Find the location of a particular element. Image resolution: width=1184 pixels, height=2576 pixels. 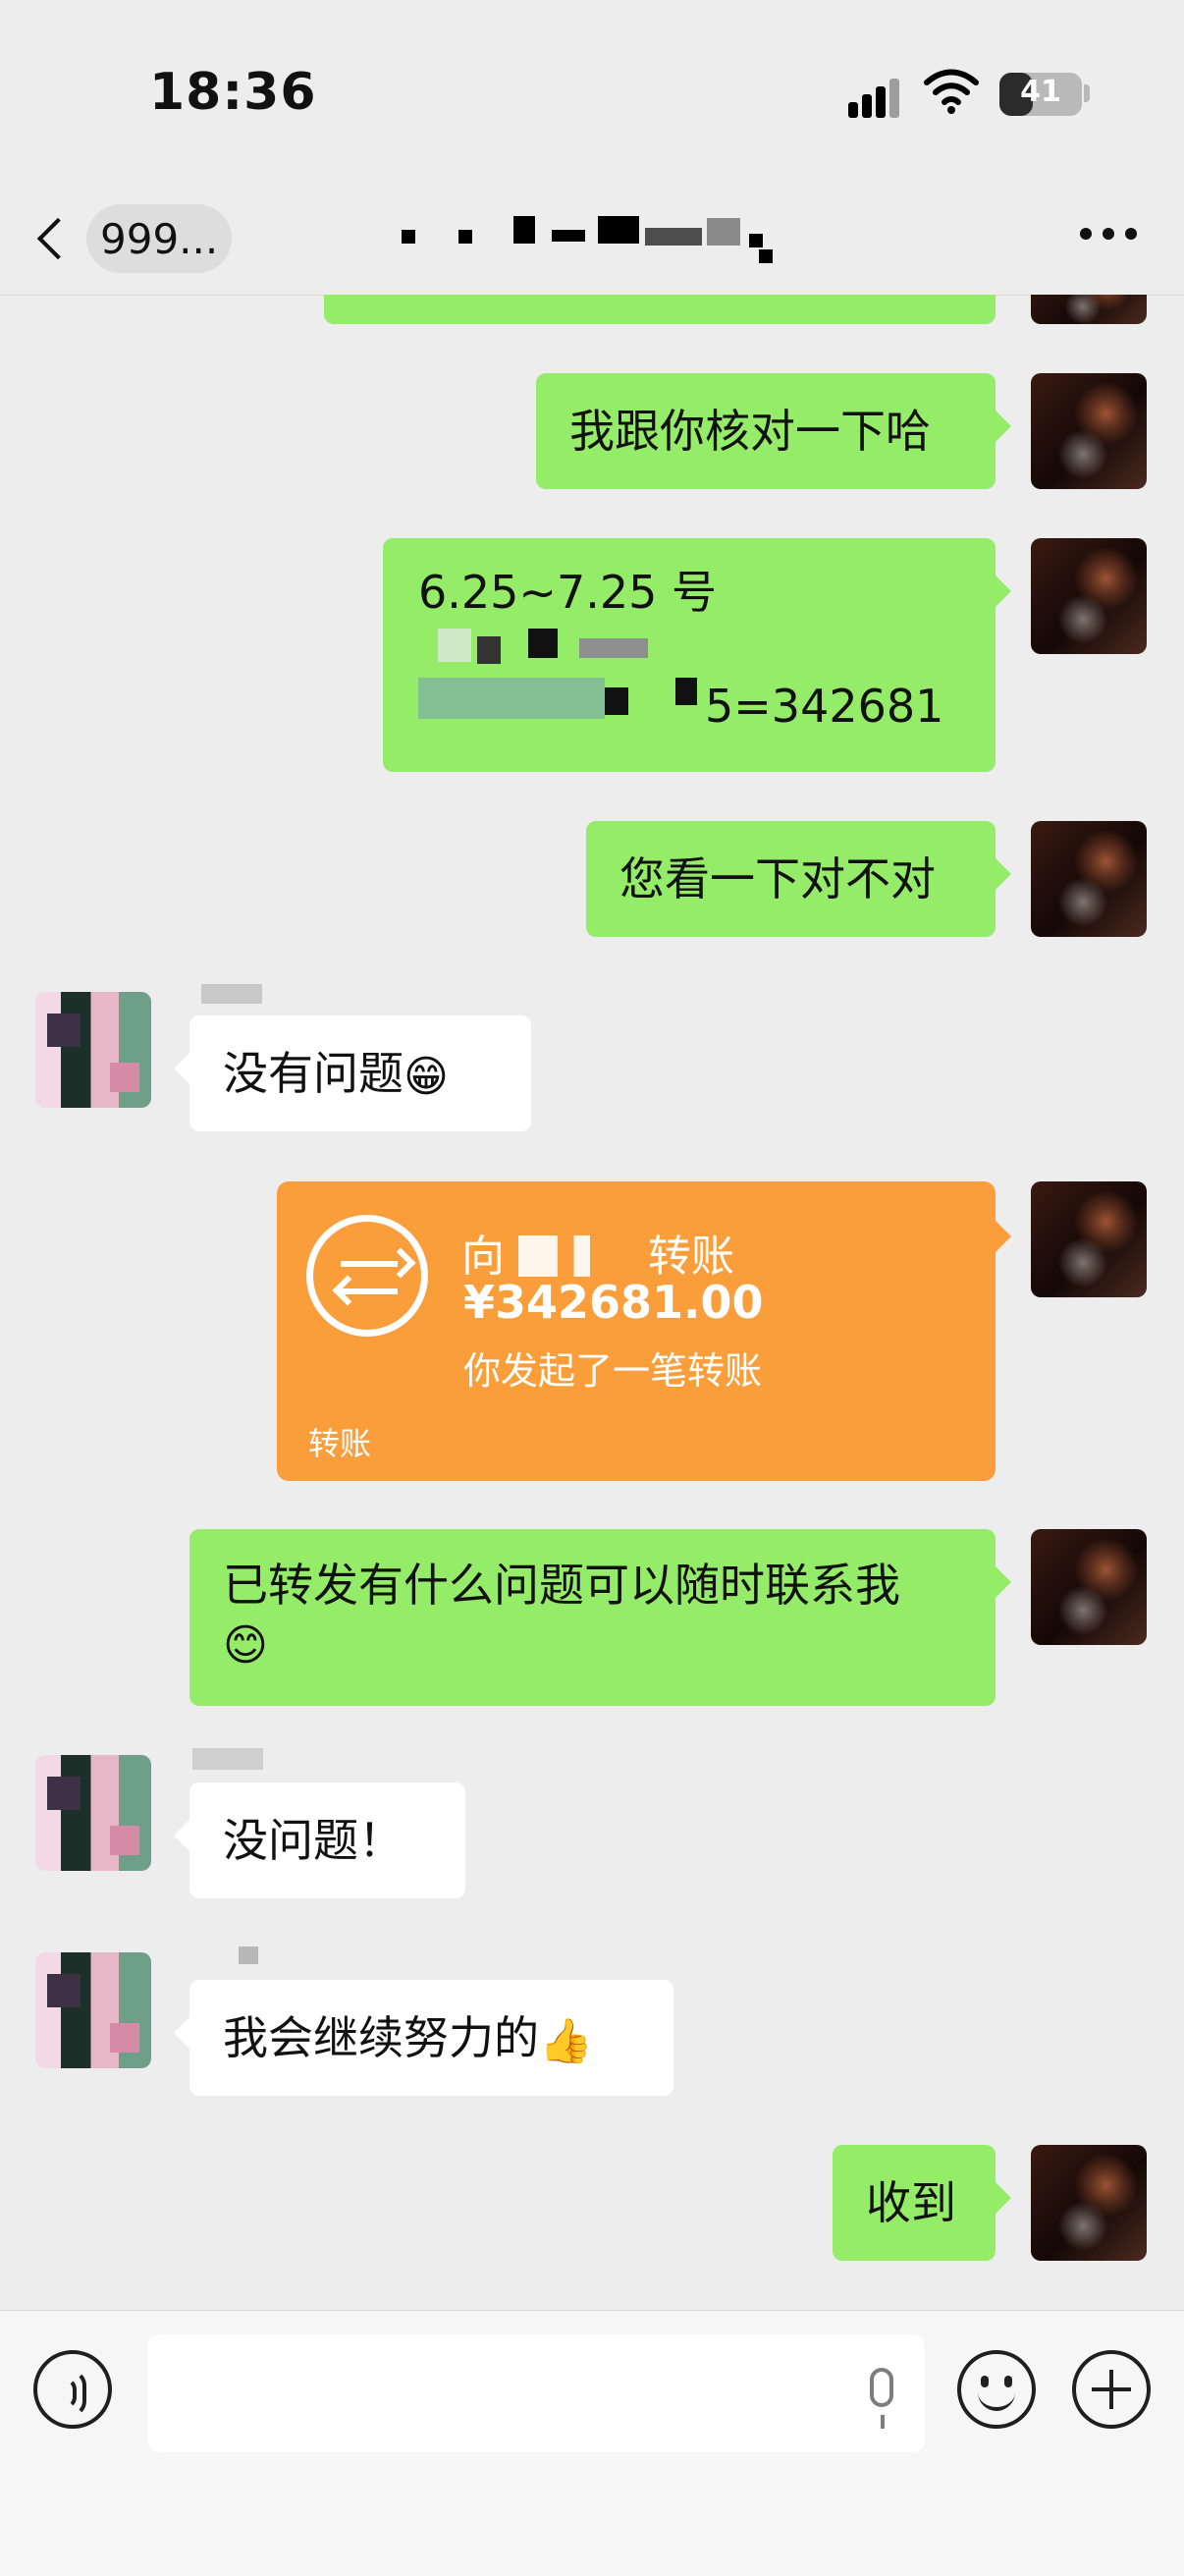

emoji-button is located at coordinates (997, 2389).